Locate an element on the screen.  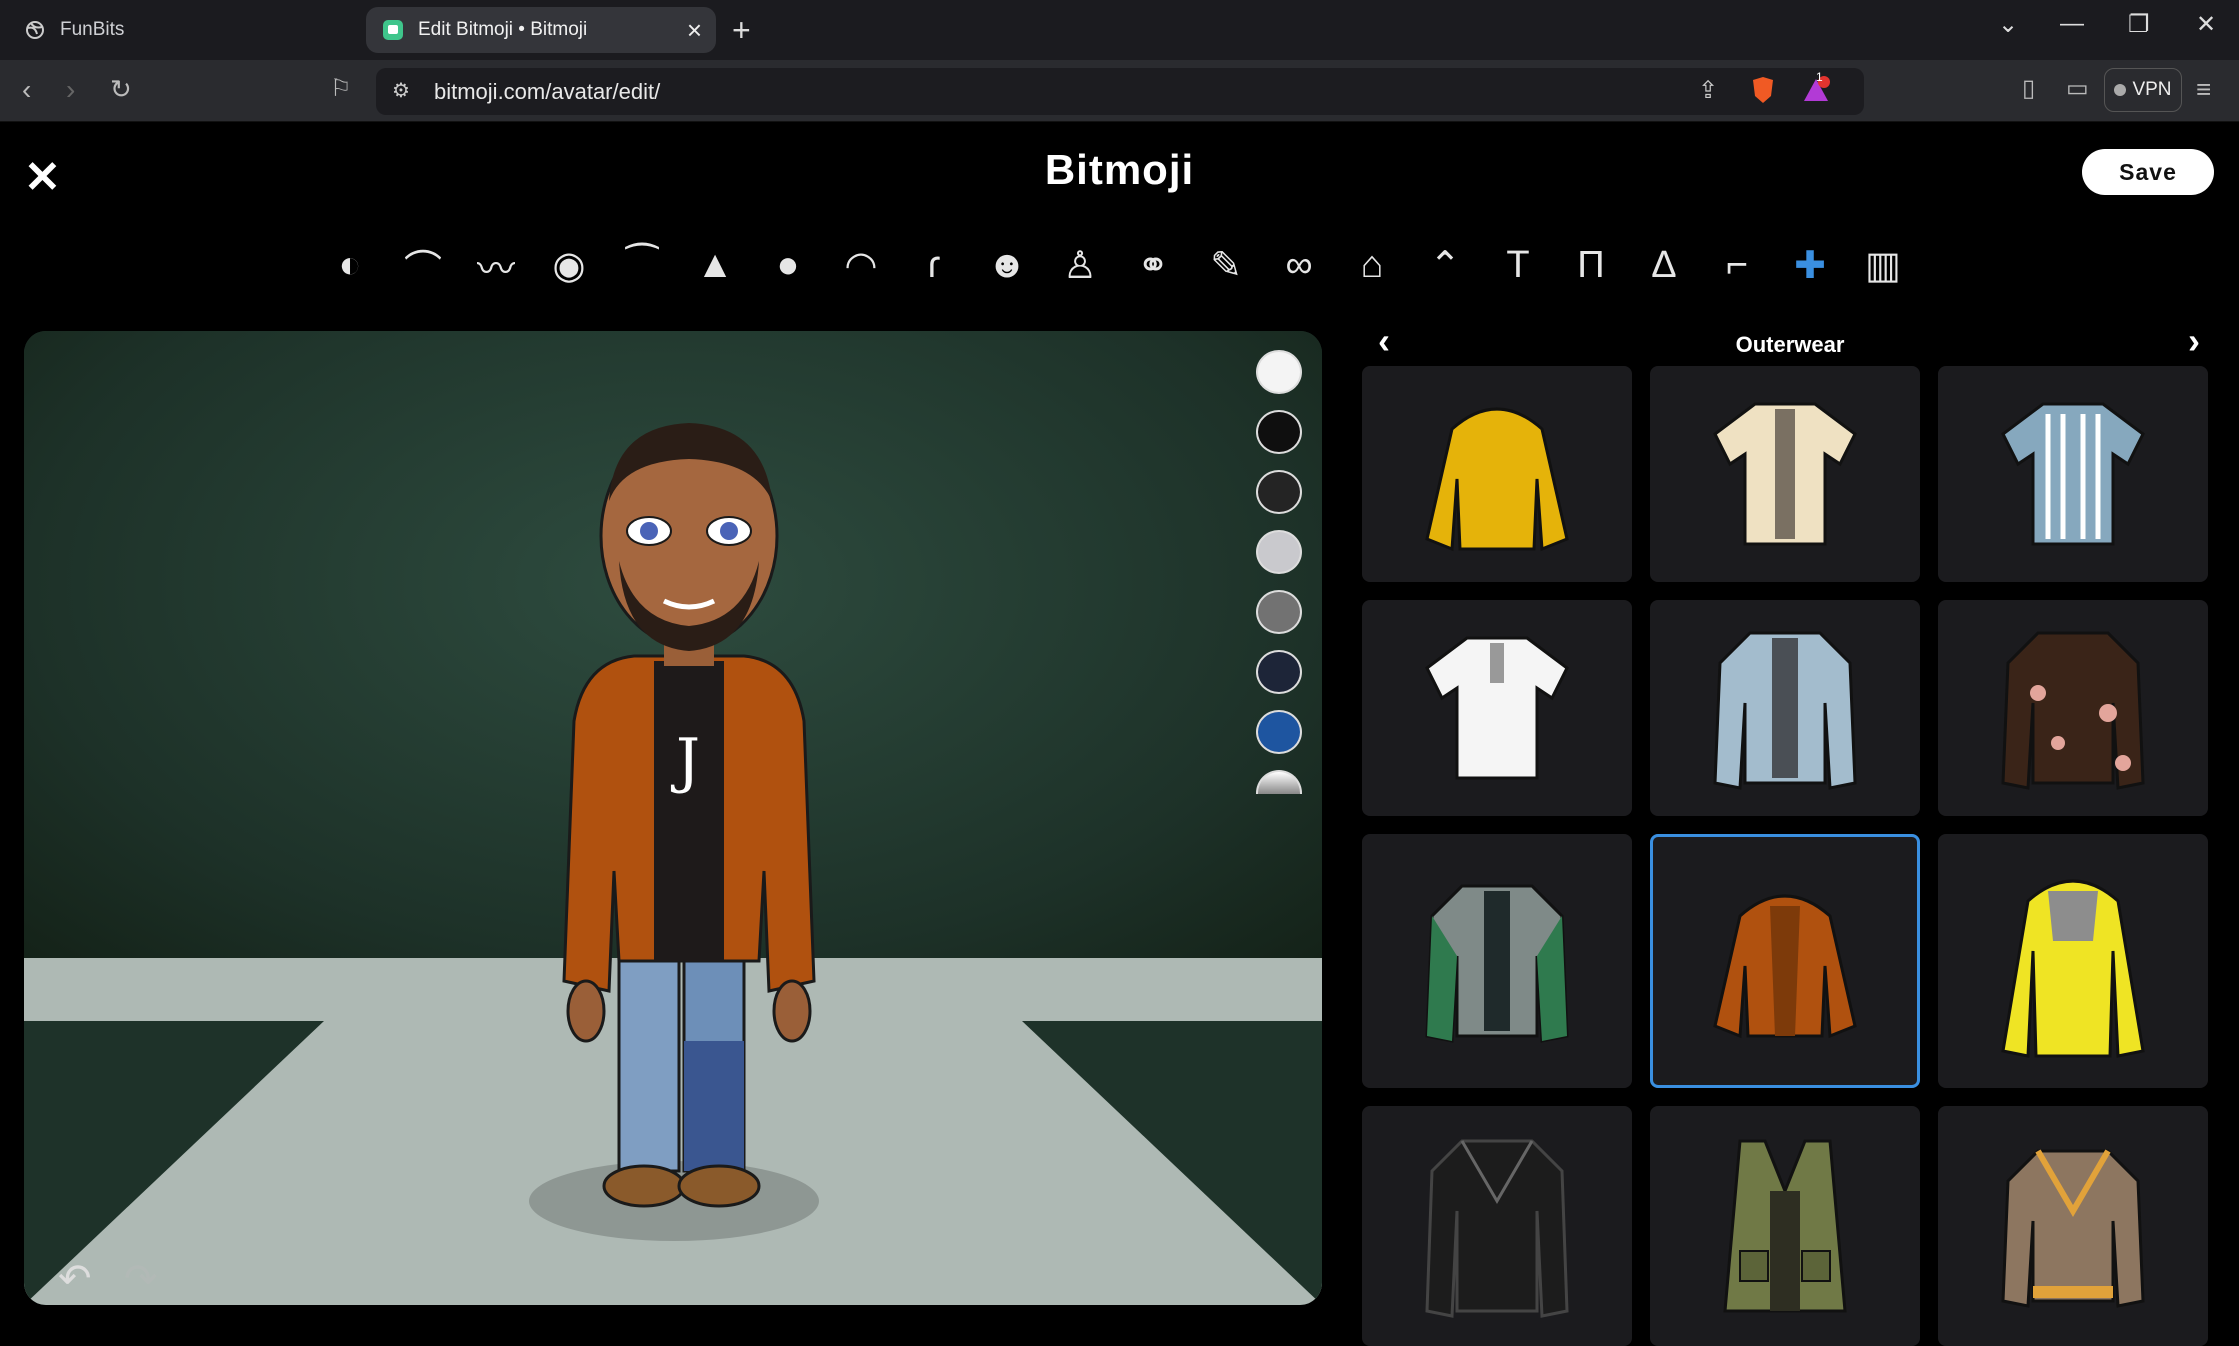
swatch-charcoal is located at coordinates (1279, 492).